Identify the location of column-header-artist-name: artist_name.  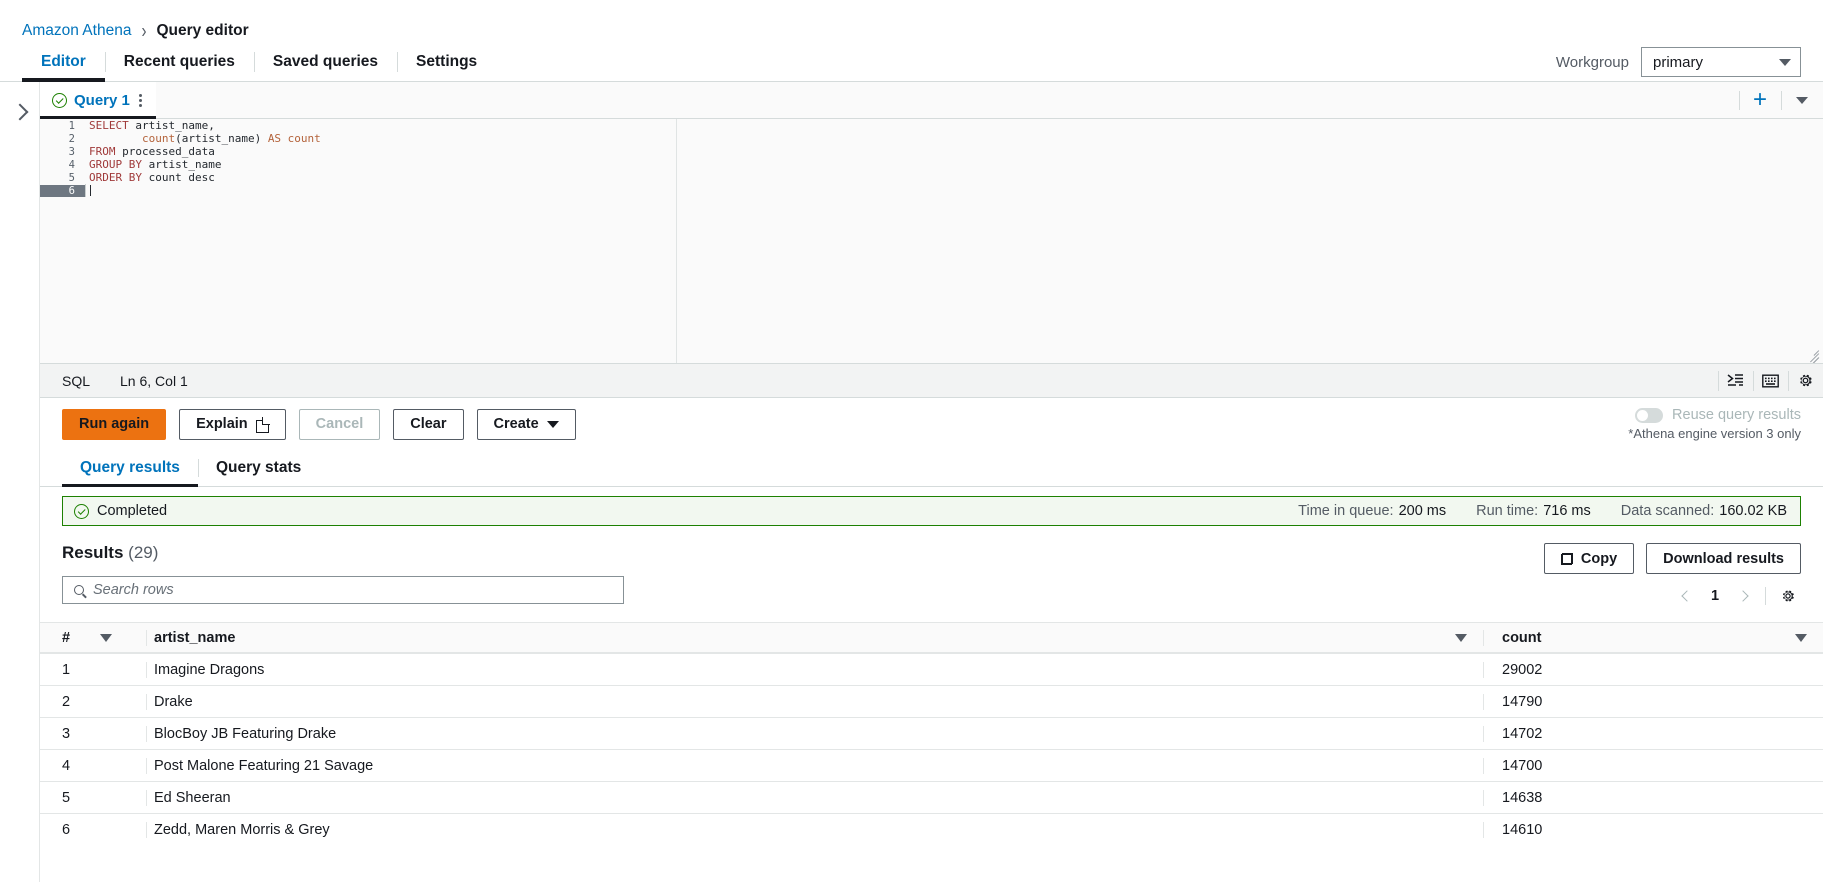
(814, 637).